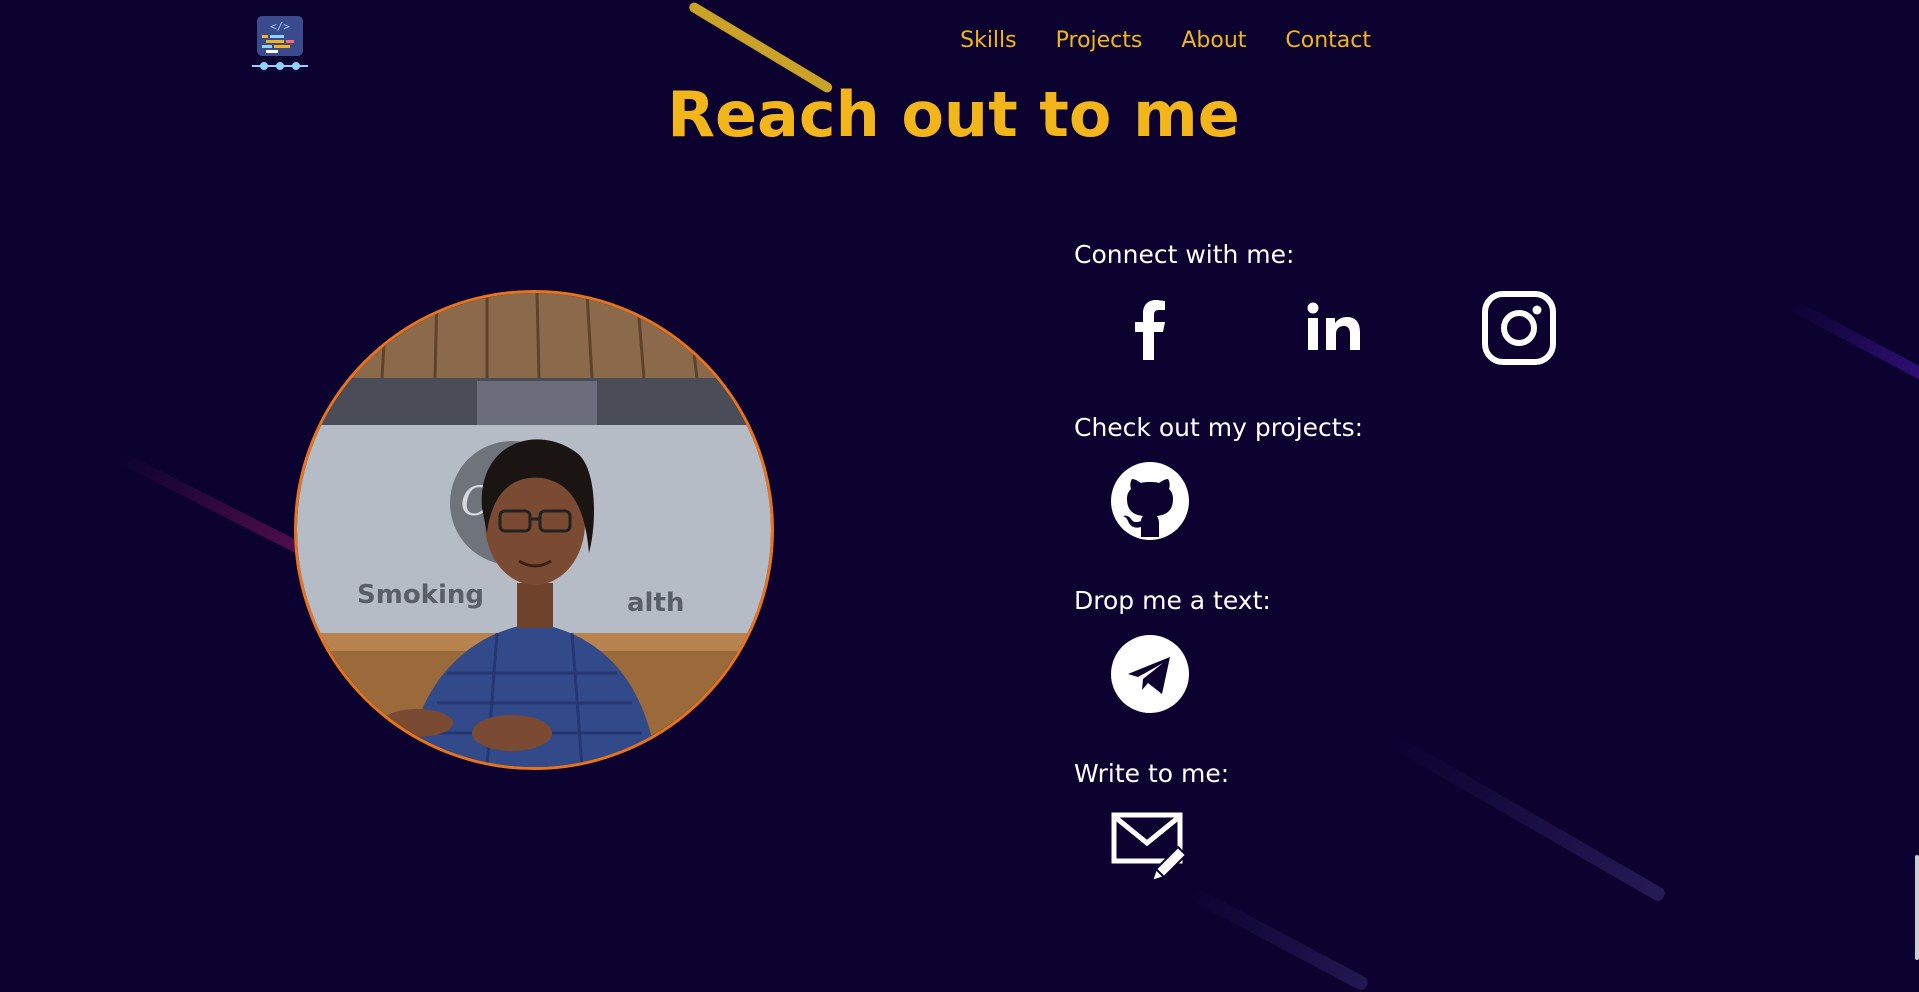  What do you see at coordinates (1853, 351) in the screenshot?
I see `decorative-streak-purple` at bounding box center [1853, 351].